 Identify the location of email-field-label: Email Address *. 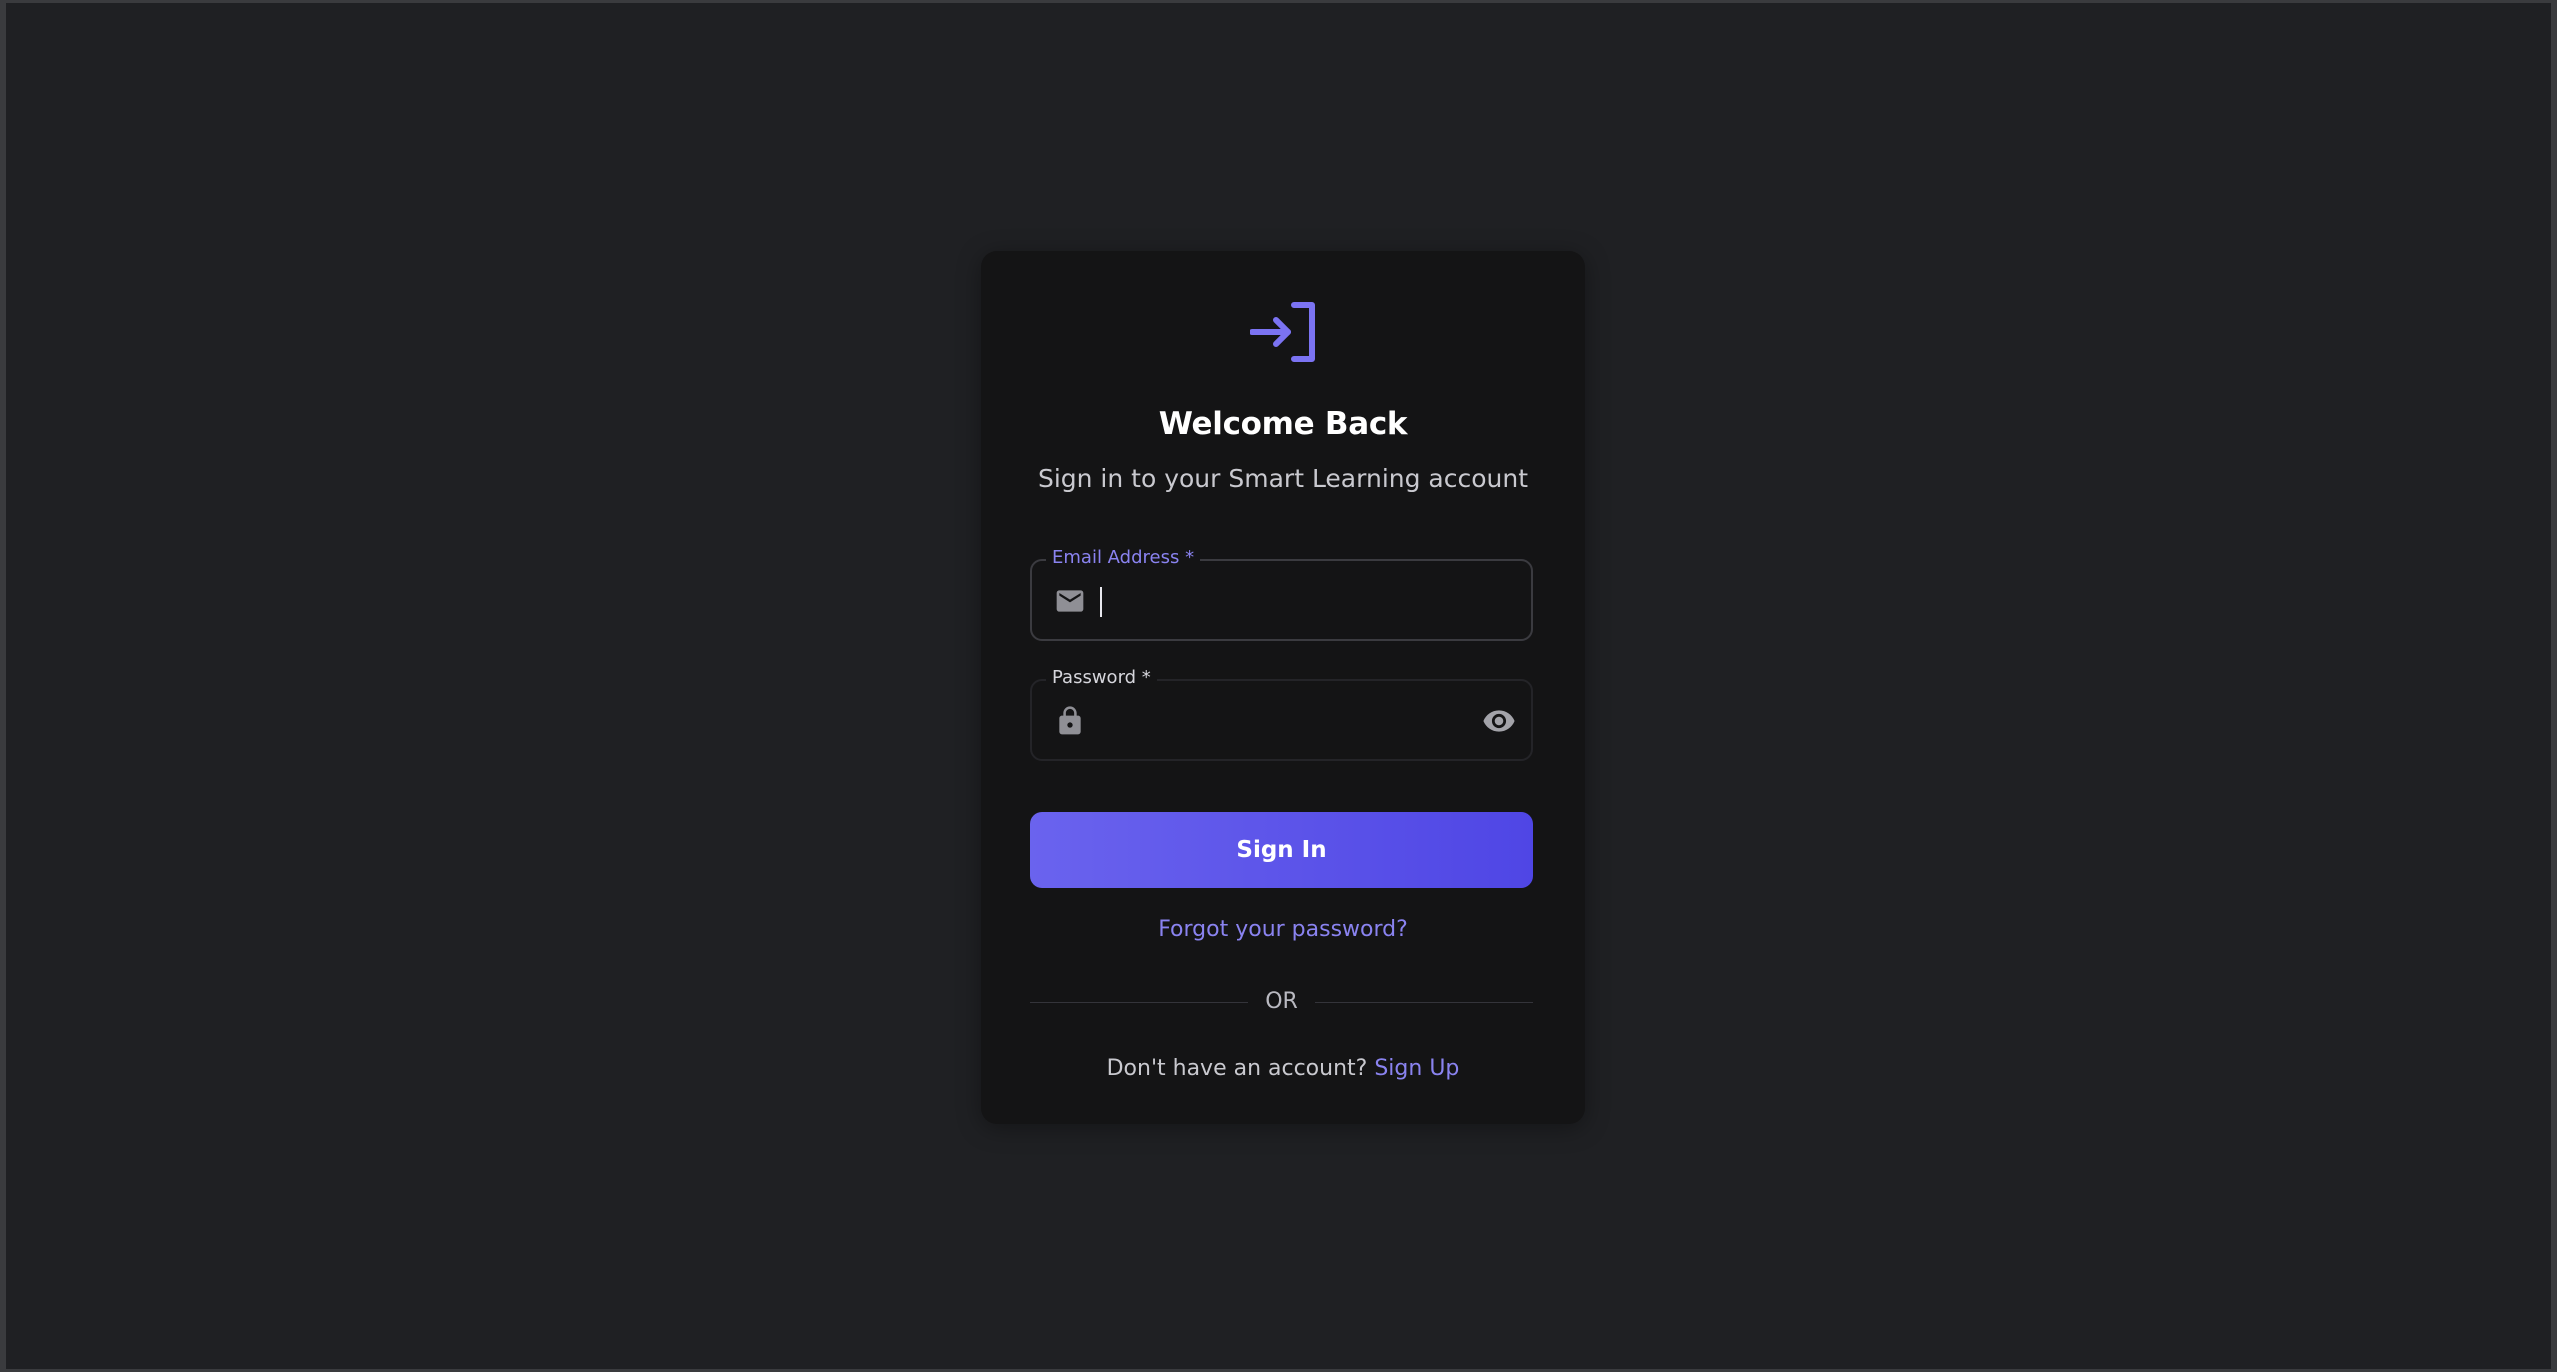
(1123, 558).